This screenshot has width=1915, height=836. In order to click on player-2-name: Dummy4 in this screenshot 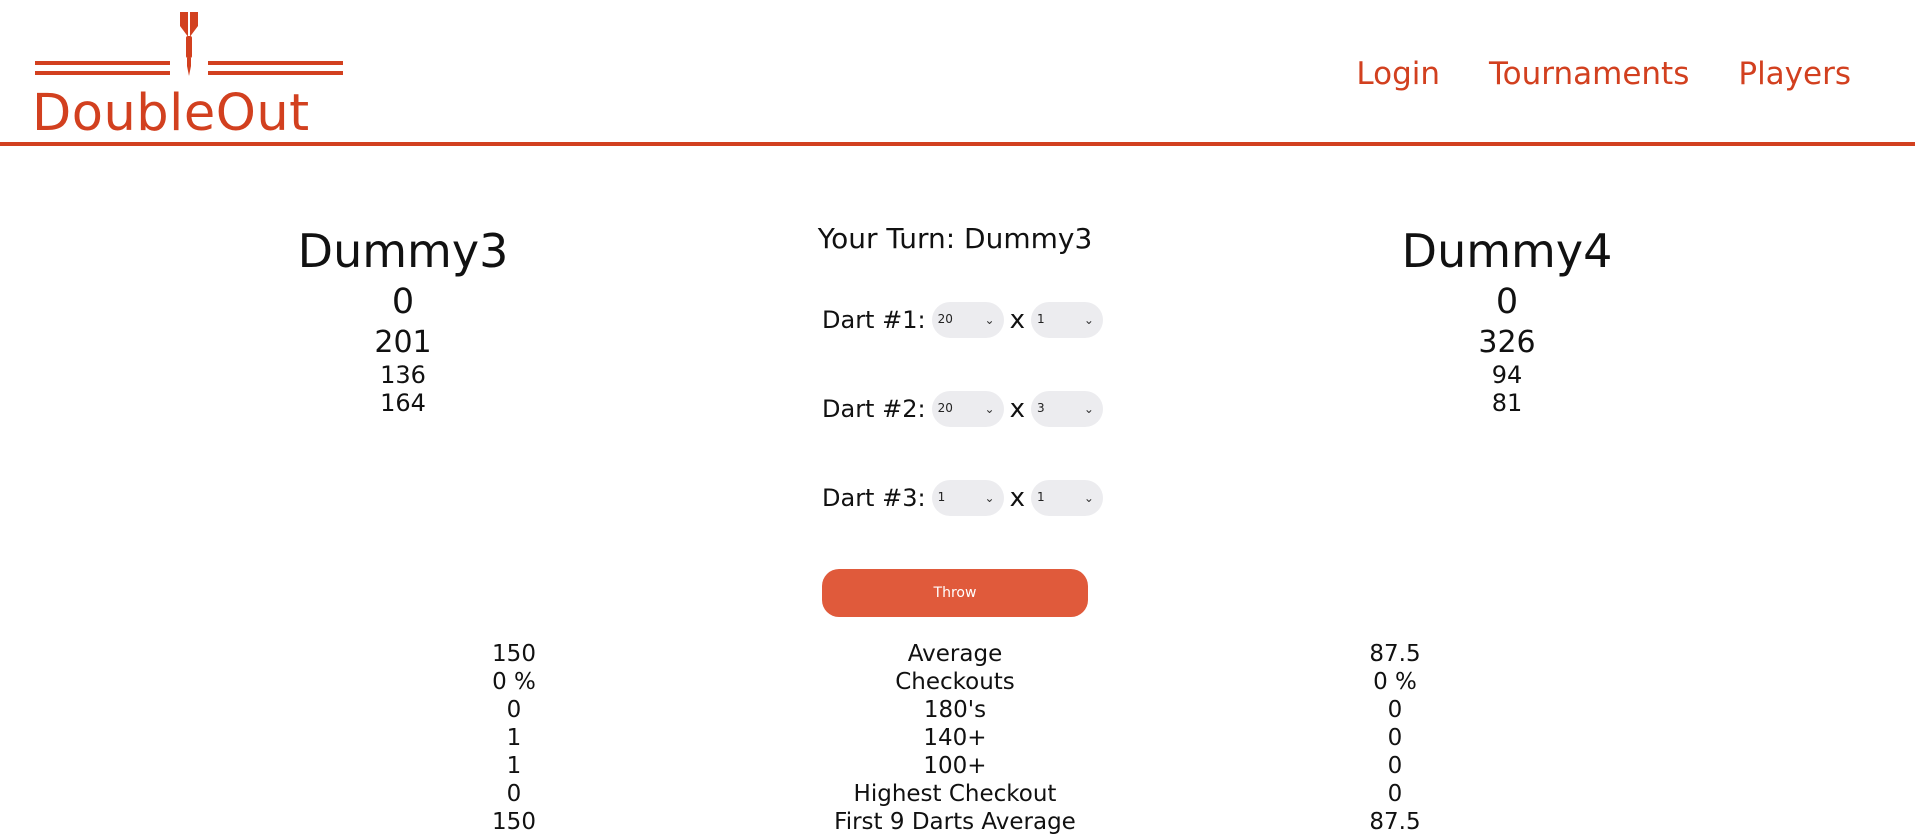, I will do `click(1507, 251)`.